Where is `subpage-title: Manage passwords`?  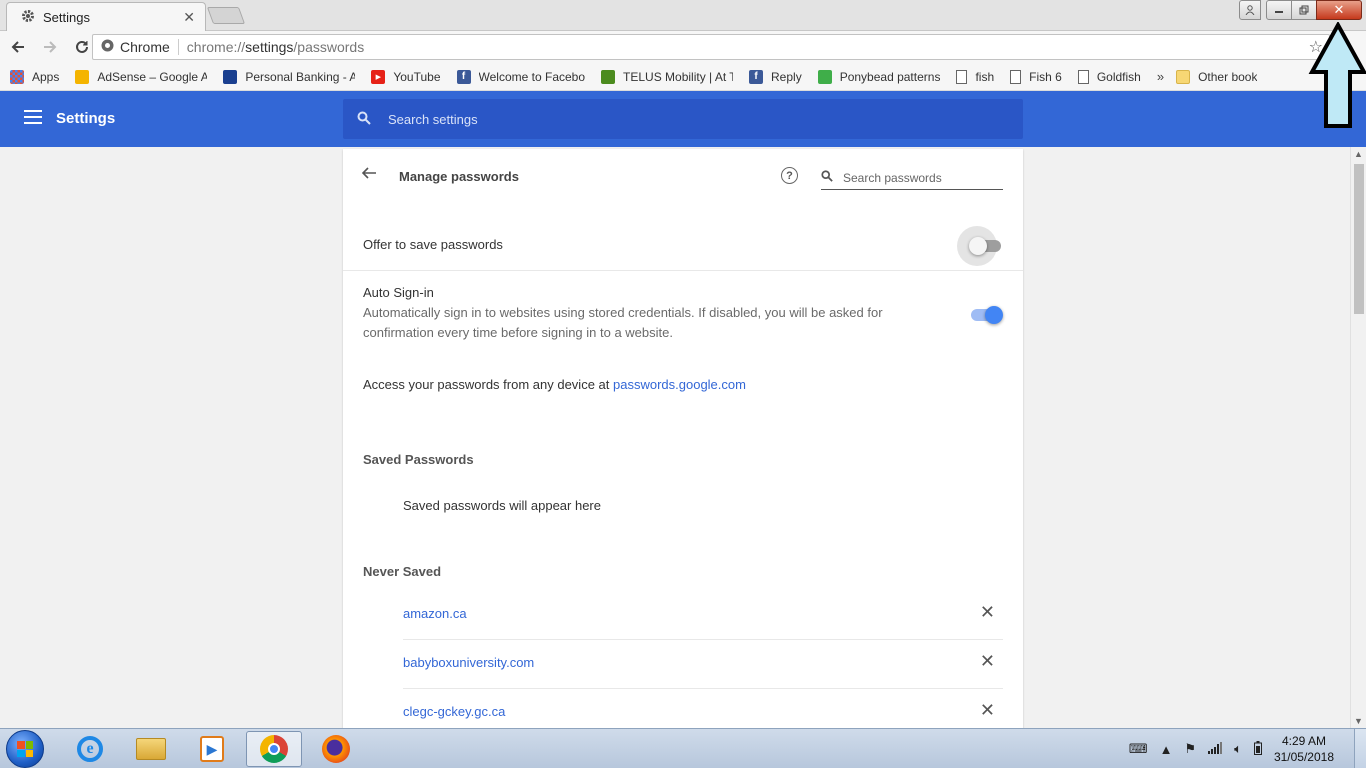
subpage-title: Manage passwords is located at coordinates (459, 176).